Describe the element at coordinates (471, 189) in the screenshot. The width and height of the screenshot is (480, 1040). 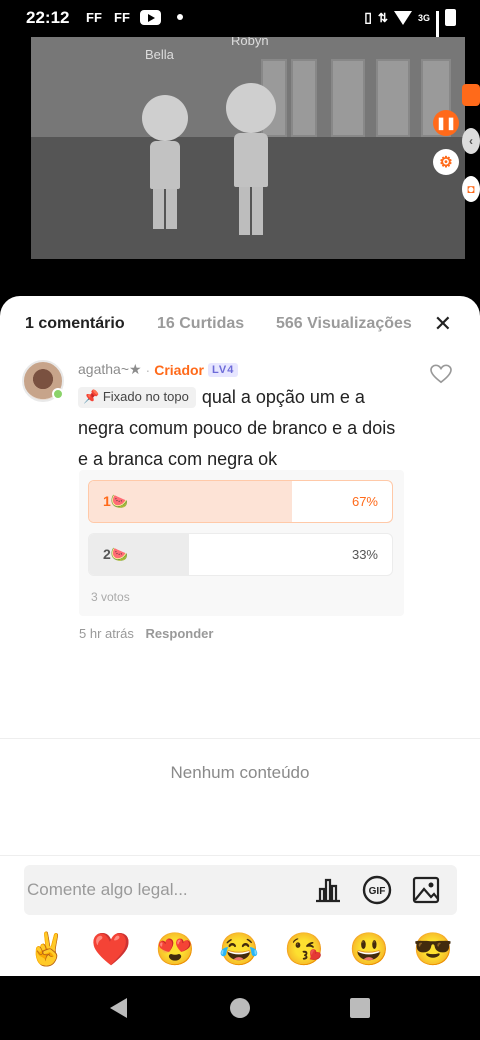
I see `camera-icon: ◘` at that location.